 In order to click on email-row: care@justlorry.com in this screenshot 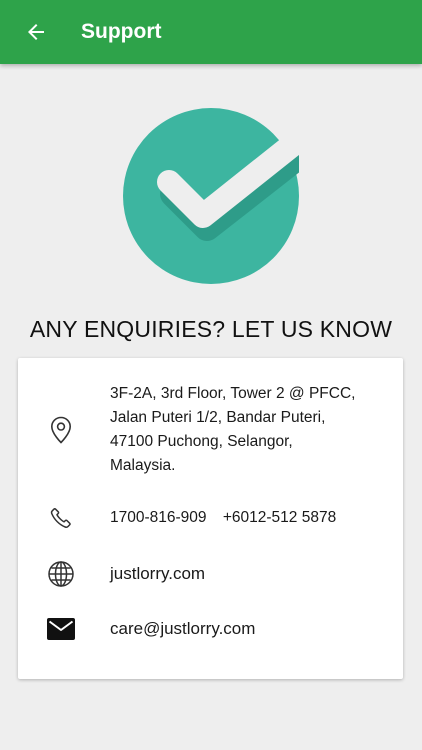, I will do `click(210, 629)`.